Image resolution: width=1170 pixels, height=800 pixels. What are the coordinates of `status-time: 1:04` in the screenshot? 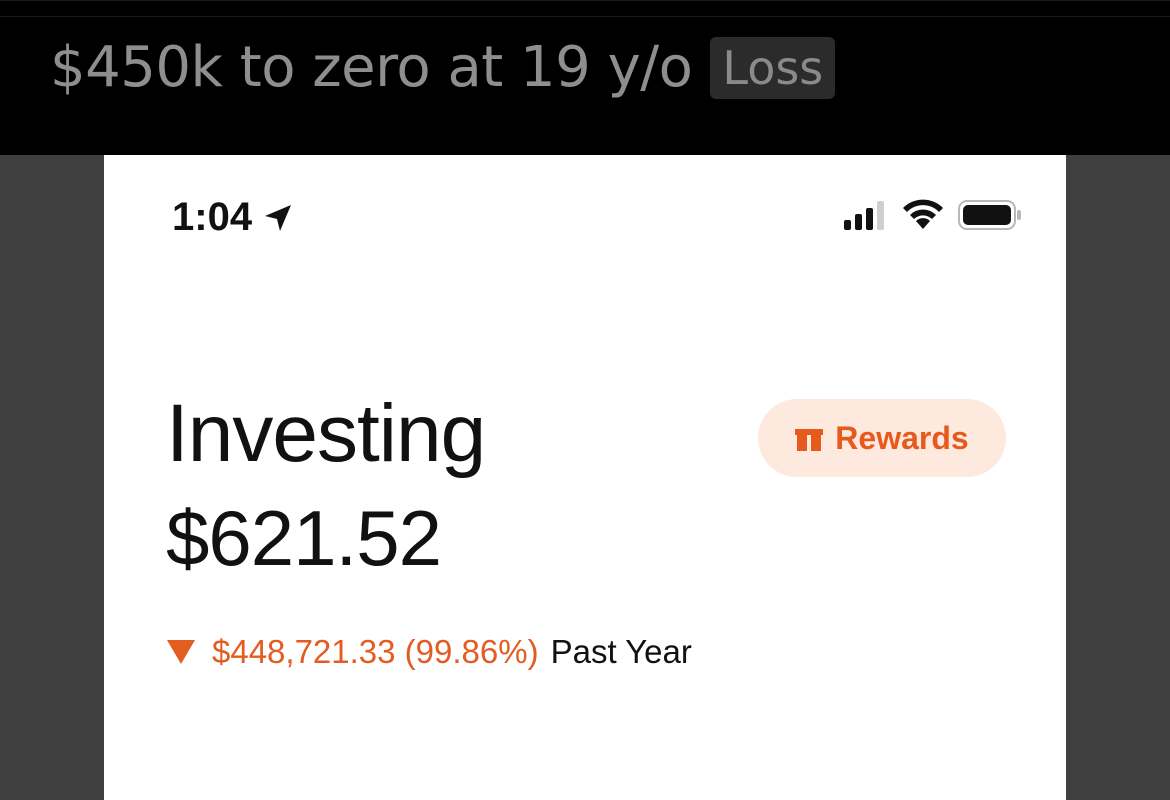 It's located at (233, 217).